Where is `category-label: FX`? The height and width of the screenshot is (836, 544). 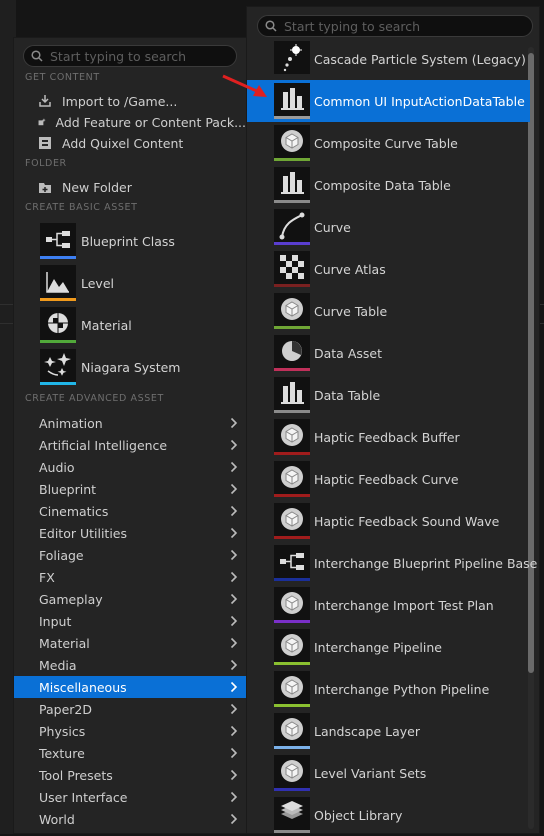
category-label: FX is located at coordinates (47, 577).